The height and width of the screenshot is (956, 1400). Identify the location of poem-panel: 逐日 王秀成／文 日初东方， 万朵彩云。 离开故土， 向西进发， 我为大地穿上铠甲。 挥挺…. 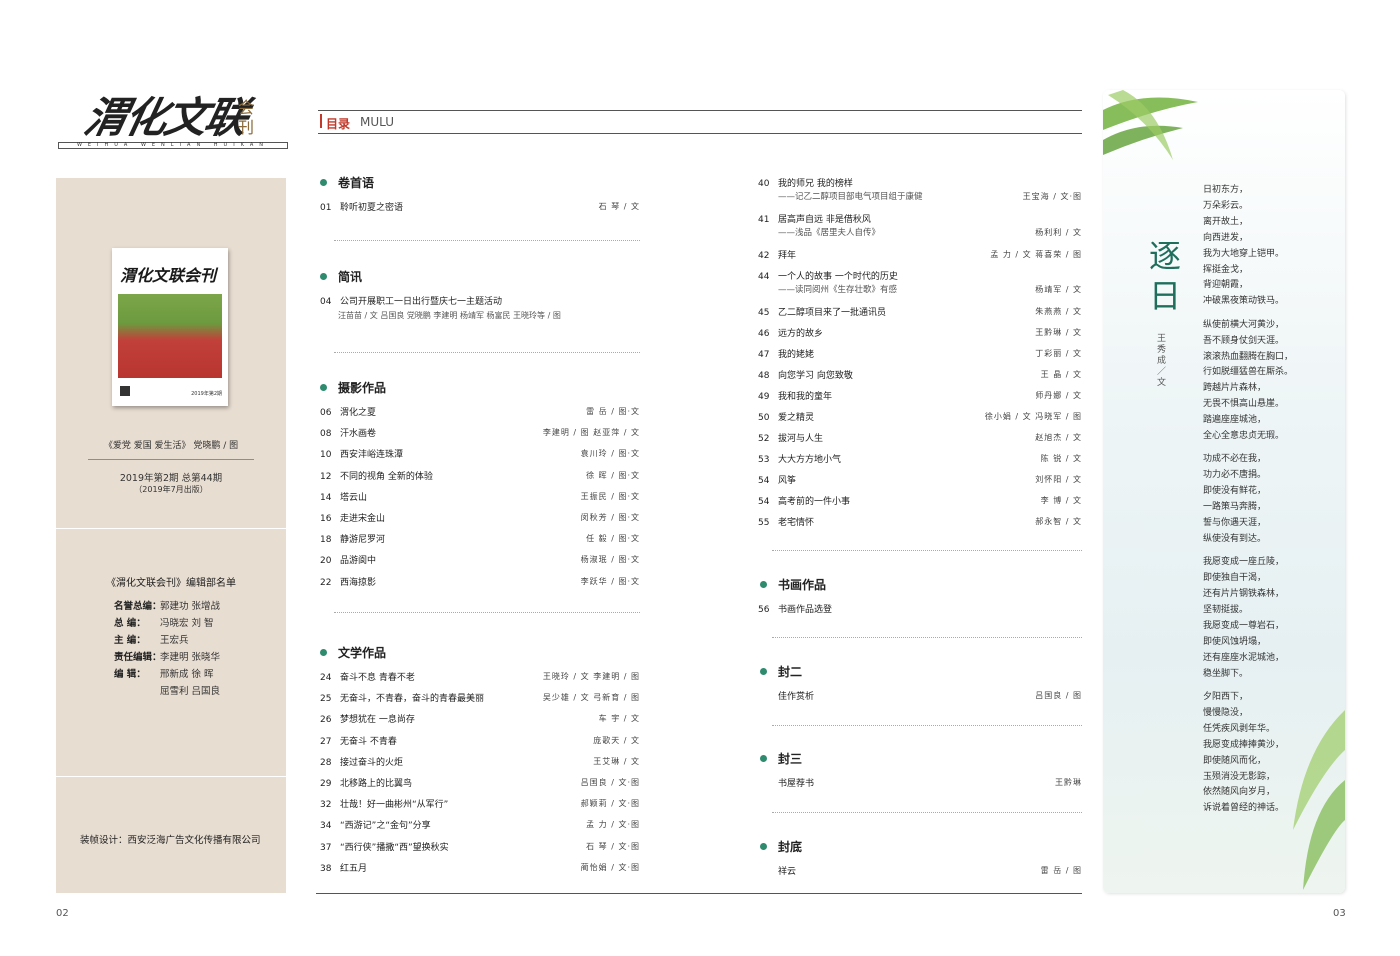
(1224, 491).